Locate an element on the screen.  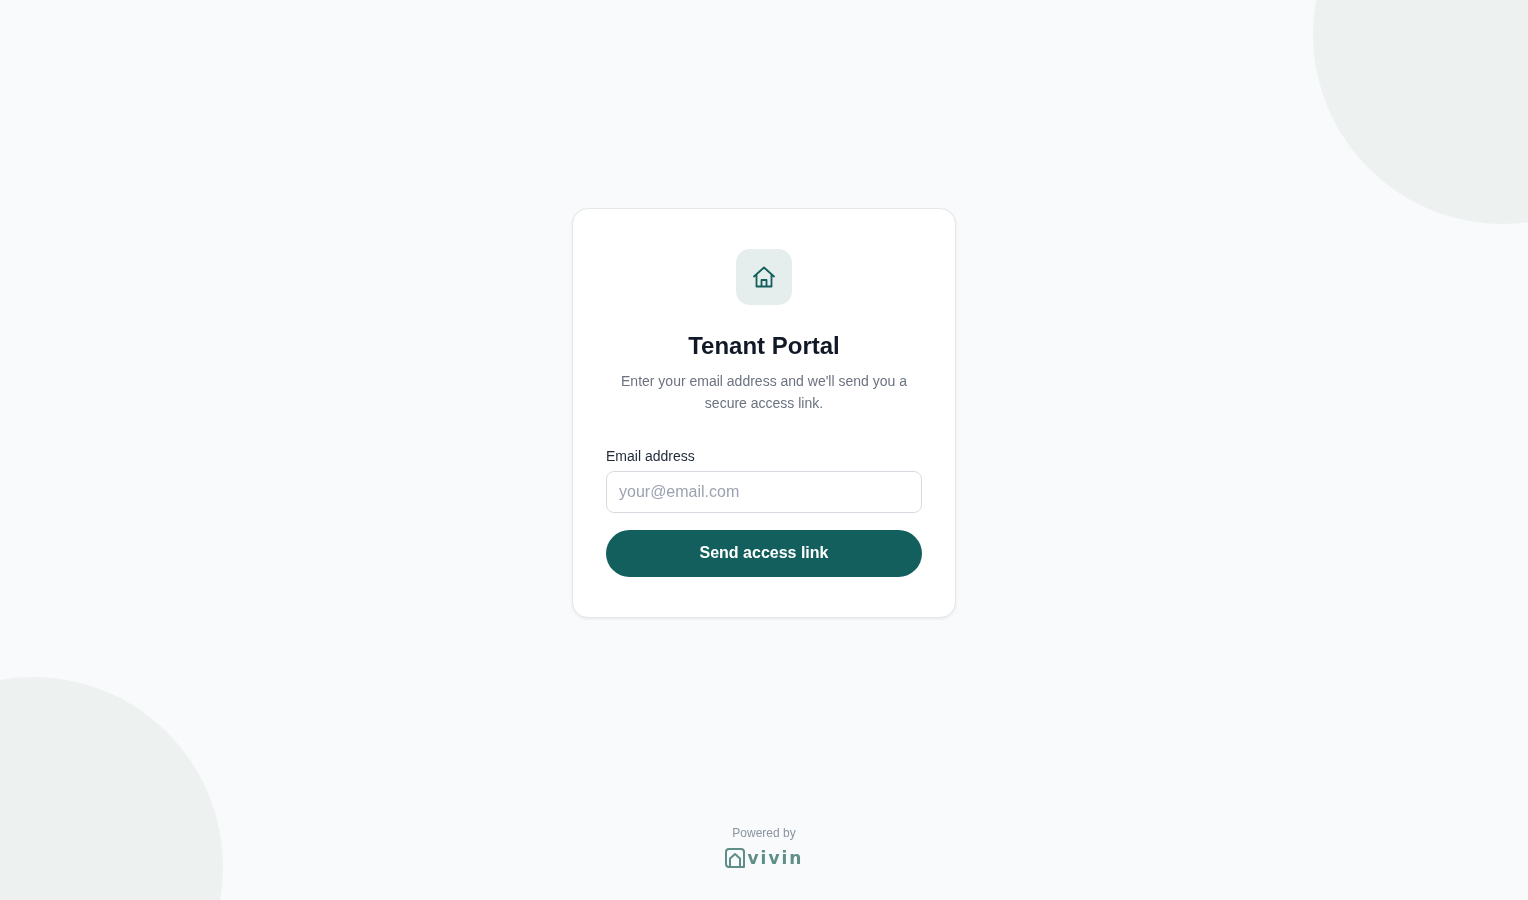
card-subtitle: Enter your email address and we'll send you a secure access link. is located at coordinates (764, 392).